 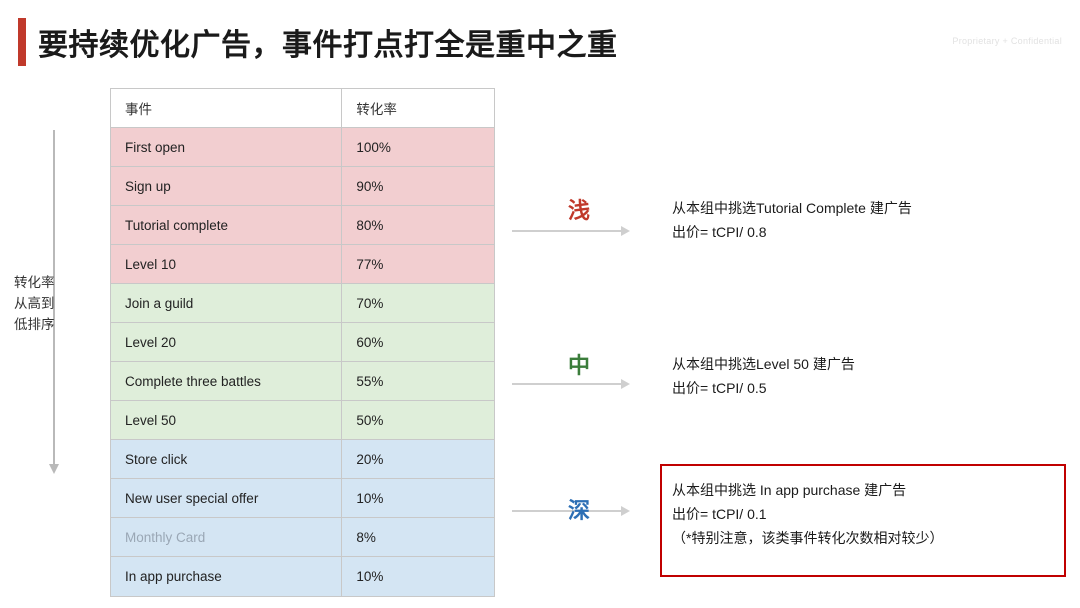 I want to click on table-row: Tutorial complete 80%, so click(x=302, y=225).